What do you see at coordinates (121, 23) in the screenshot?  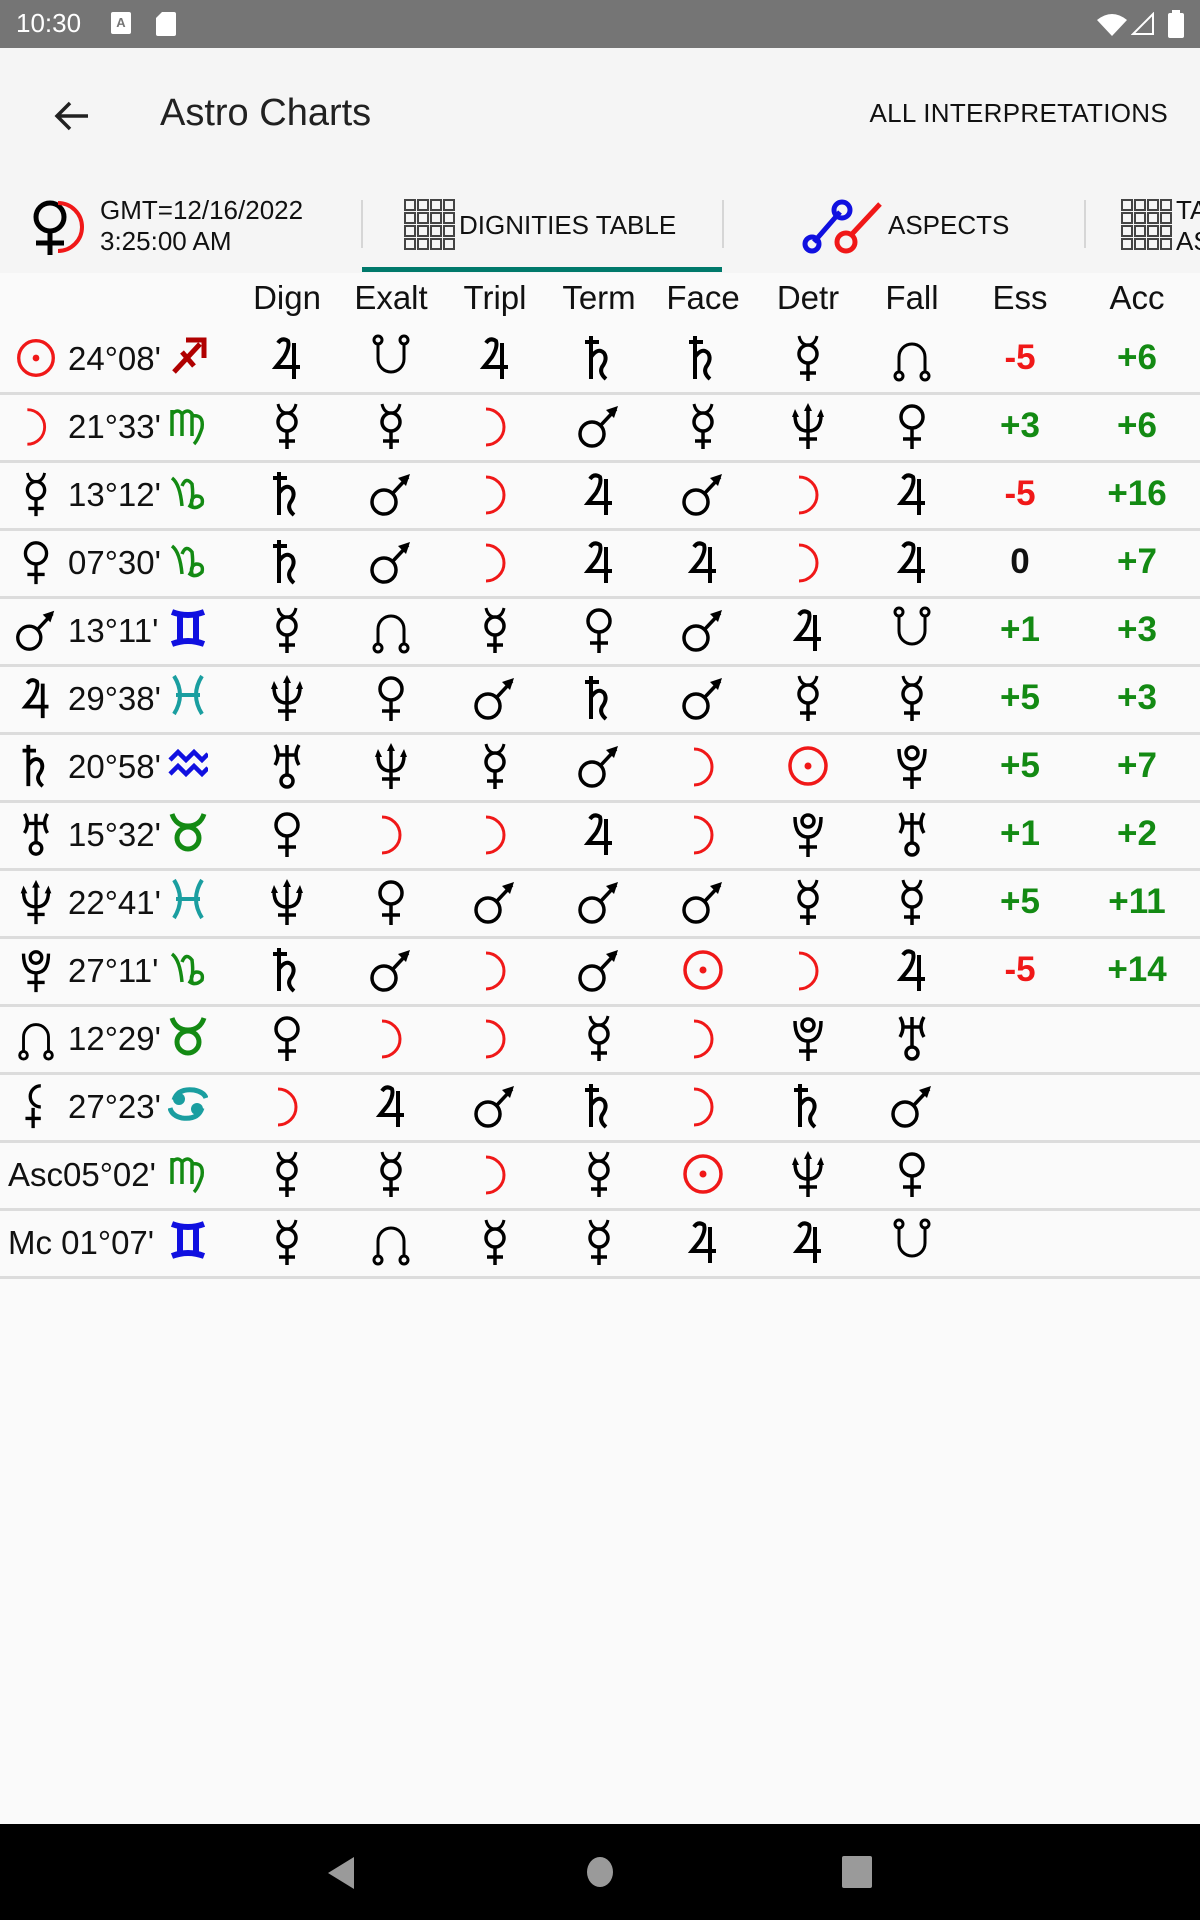 I see `keyboard-a-icon: A` at bounding box center [121, 23].